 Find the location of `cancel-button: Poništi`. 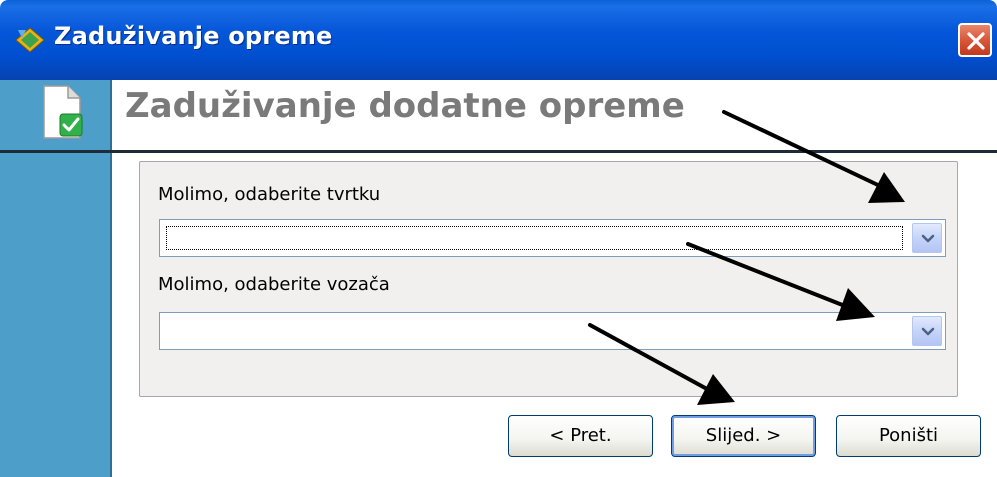

cancel-button: Poništi is located at coordinates (908, 436).